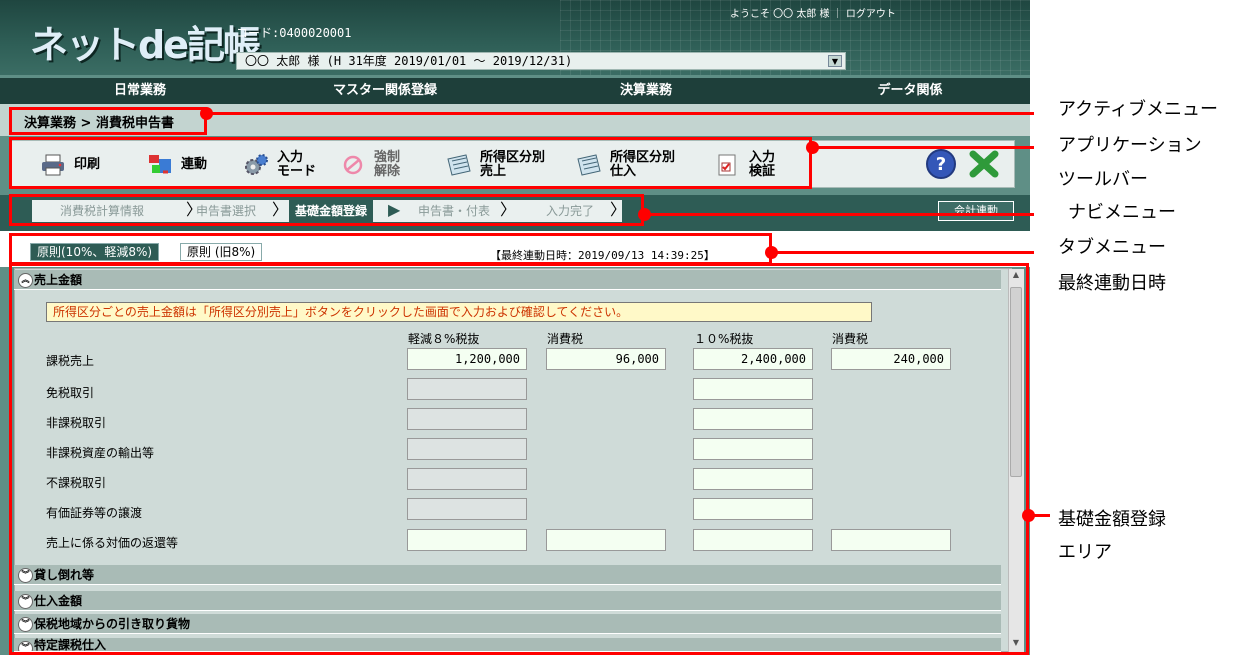 This screenshot has height=655, width=1254. Describe the element at coordinates (1112, 283) in the screenshot. I see `annotation-tab-menu-2: 最終連動日時` at that location.